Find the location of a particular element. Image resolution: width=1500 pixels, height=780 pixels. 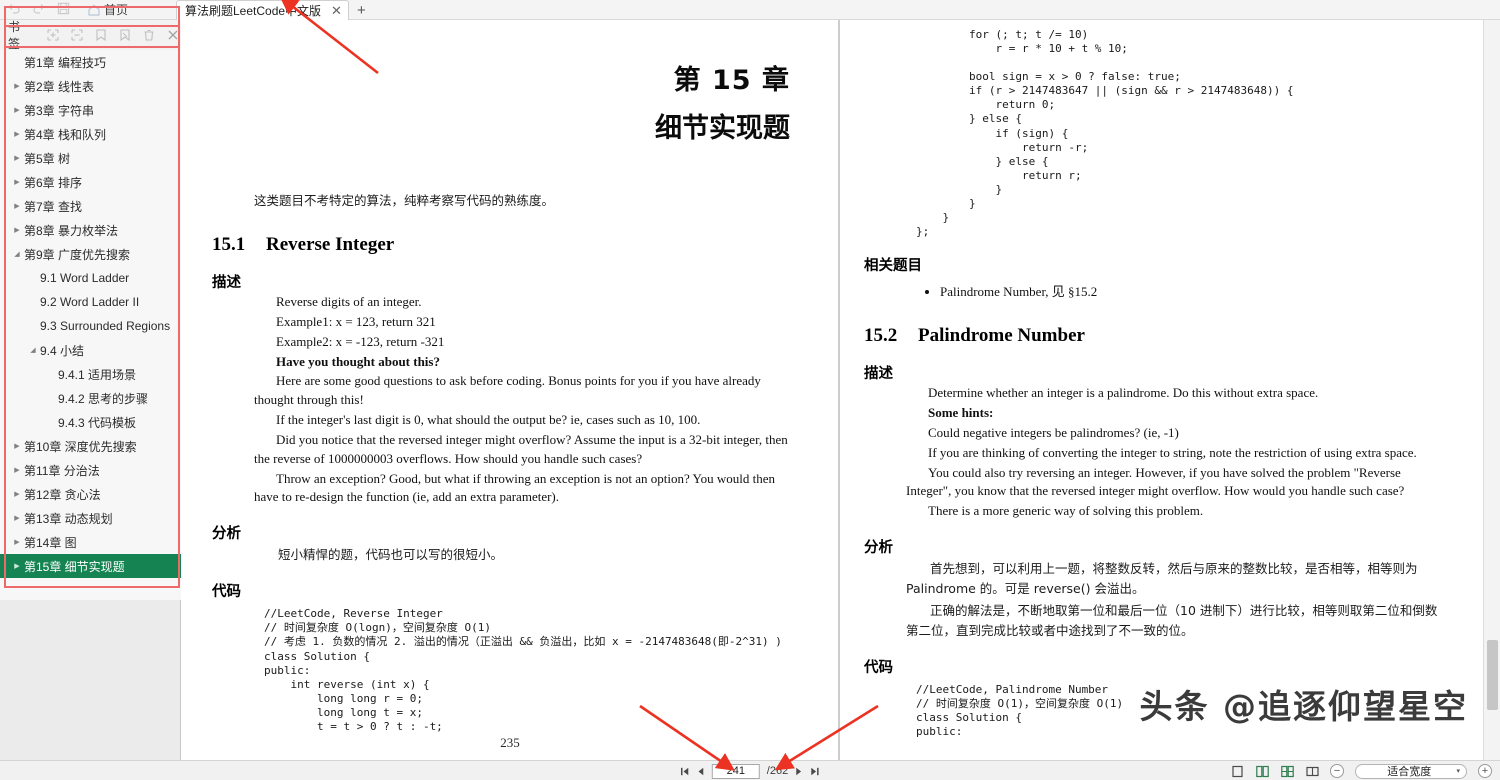

sidebar-item-label: 9.4.2 思考的步骤 is located at coordinates (103, 398).